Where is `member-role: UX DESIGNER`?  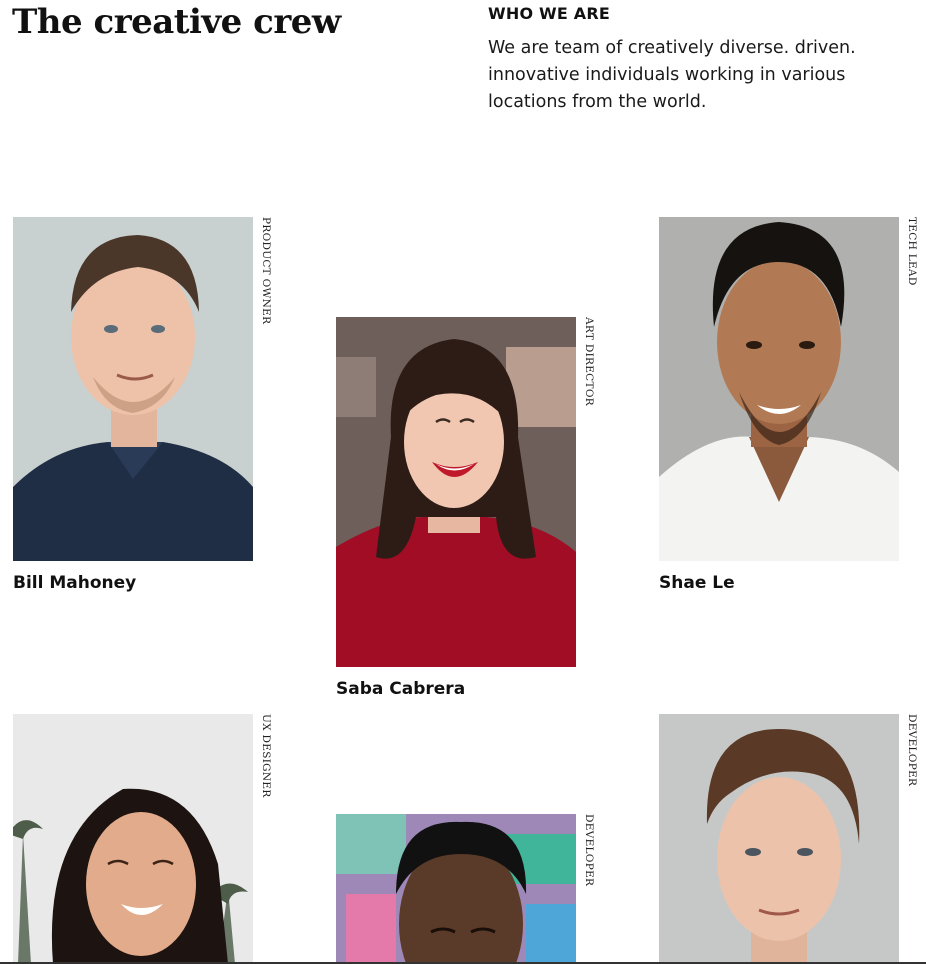 member-role: UX DESIGNER is located at coordinates (266, 756).